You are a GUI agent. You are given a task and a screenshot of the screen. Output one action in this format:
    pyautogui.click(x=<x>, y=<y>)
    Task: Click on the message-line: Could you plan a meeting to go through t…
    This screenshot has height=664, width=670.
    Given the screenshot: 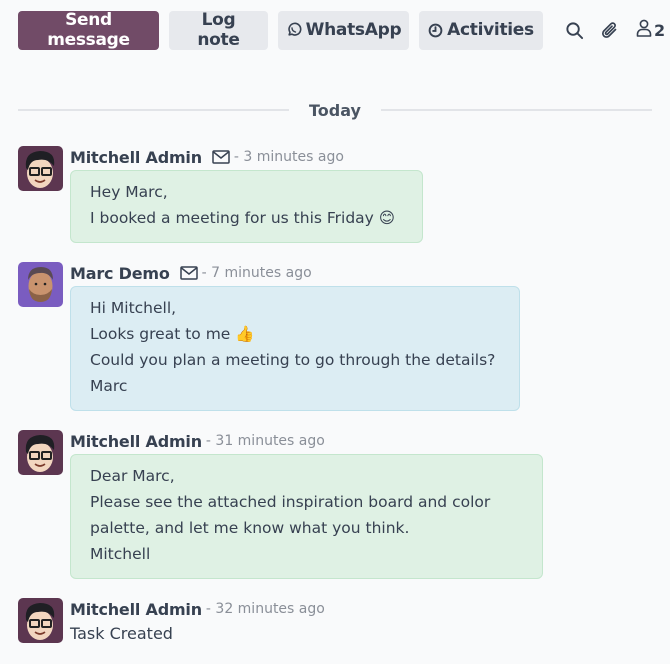 What is the action you would take?
    pyautogui.click(x=293, y=360)
    